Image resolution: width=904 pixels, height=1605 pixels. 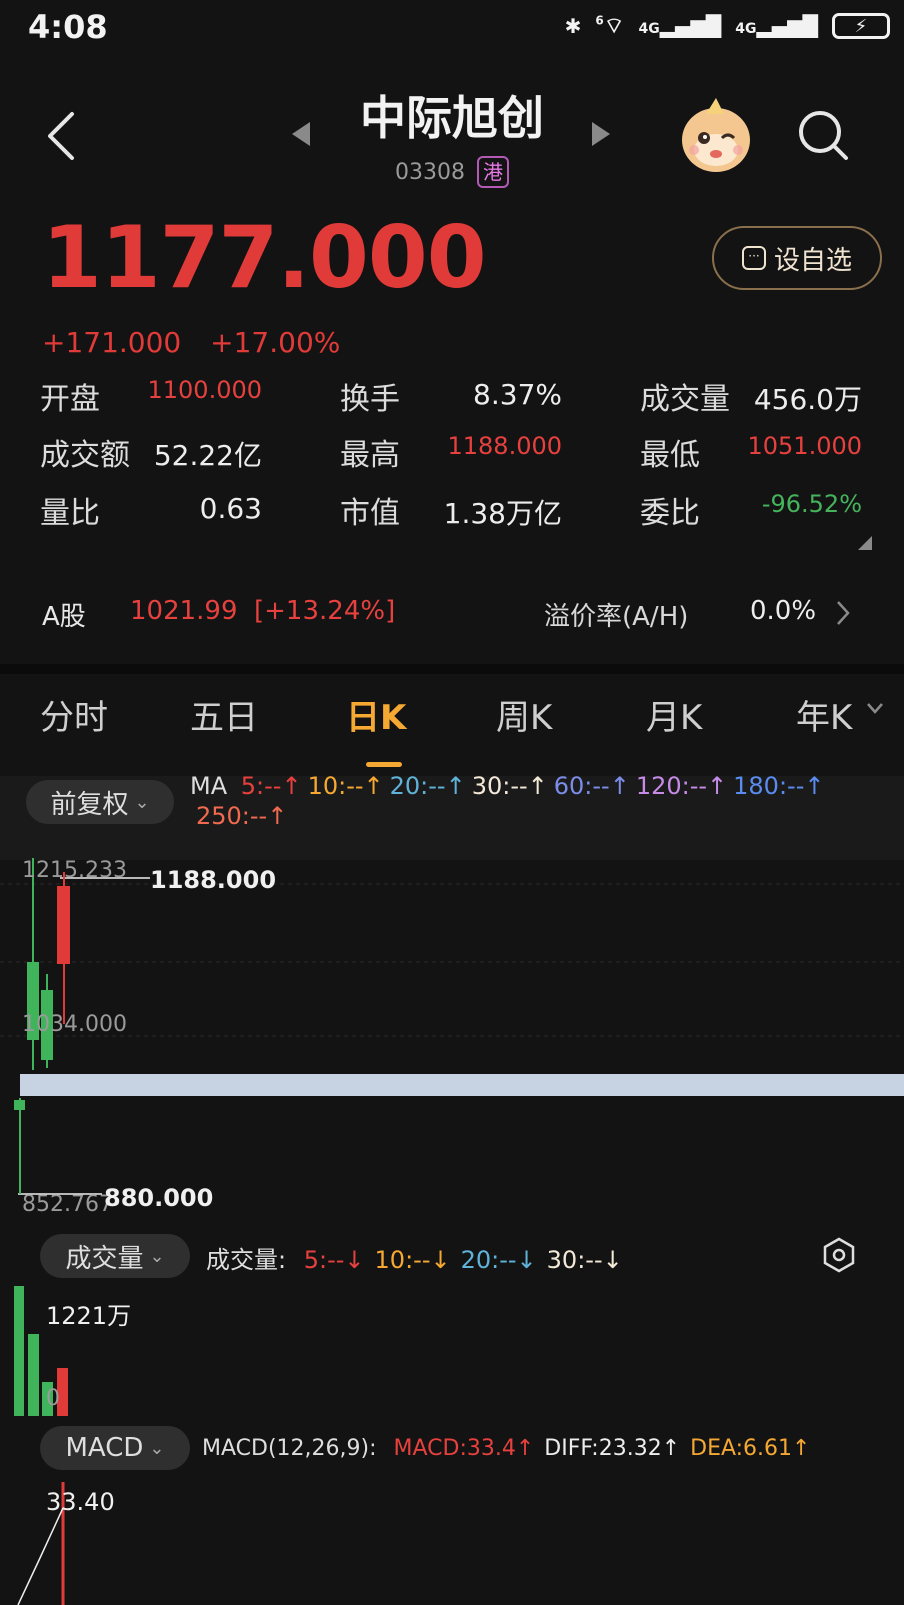 I want to click on stat-label: 市值, so click(x=370, y=513).